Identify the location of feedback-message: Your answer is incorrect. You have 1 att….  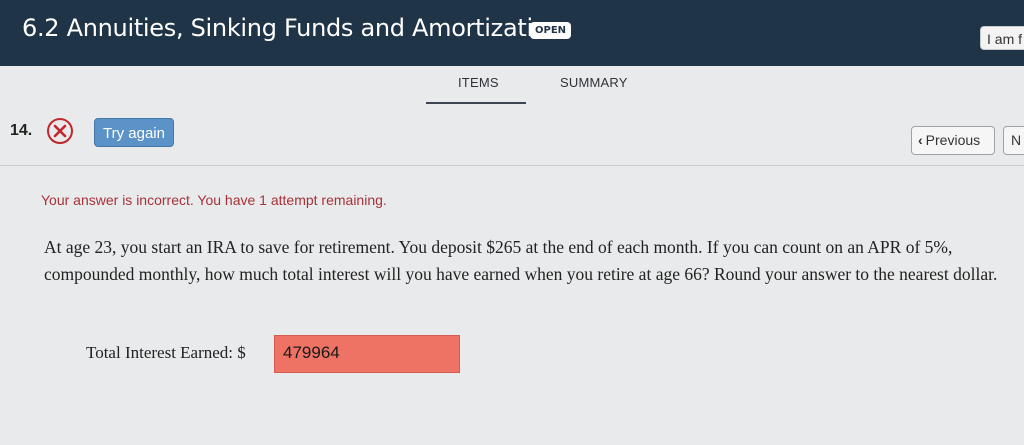
(214, 200).